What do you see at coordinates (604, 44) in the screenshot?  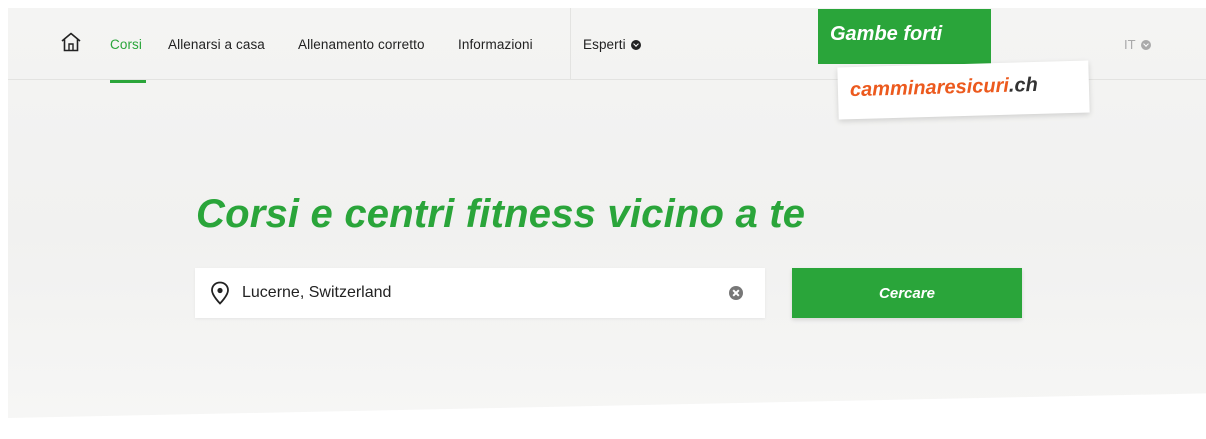 I see `nav-item-esperti-label: Esperti` at bounding box center [604, 44].